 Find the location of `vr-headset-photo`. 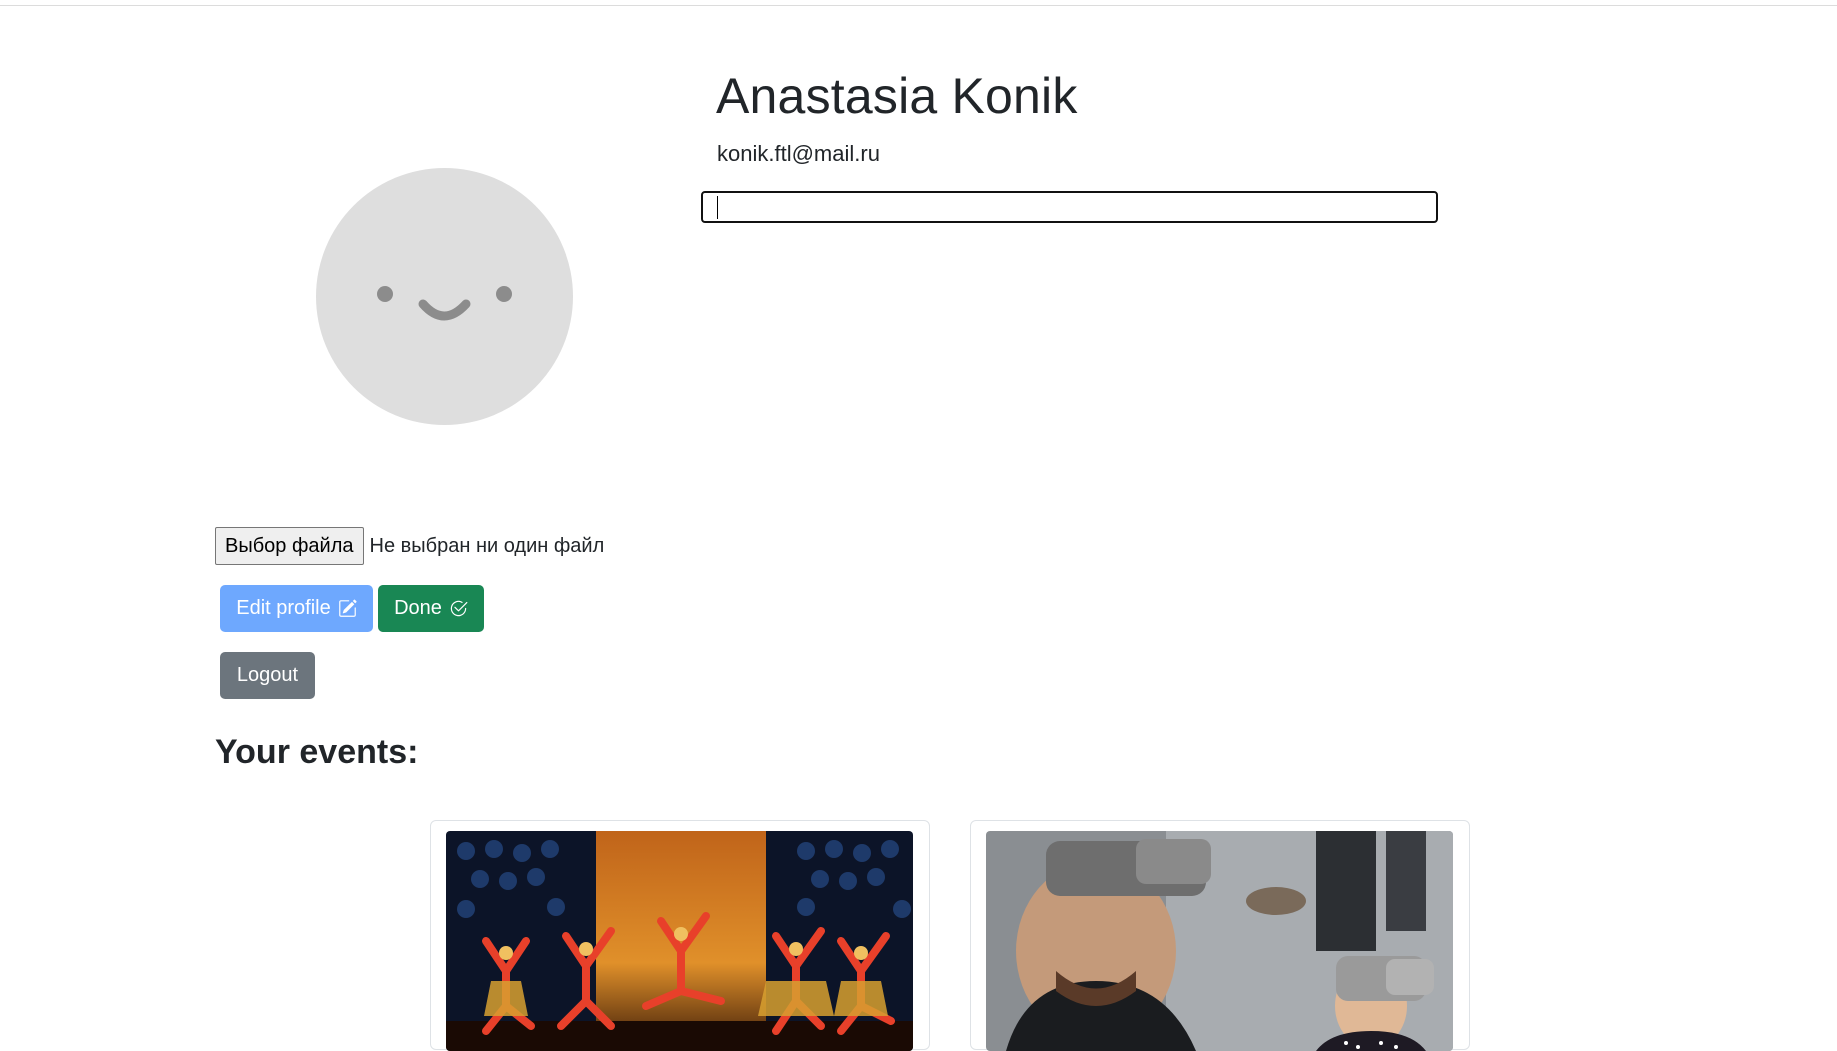

vr-headset-photo is located at coordinates (1219, 941).